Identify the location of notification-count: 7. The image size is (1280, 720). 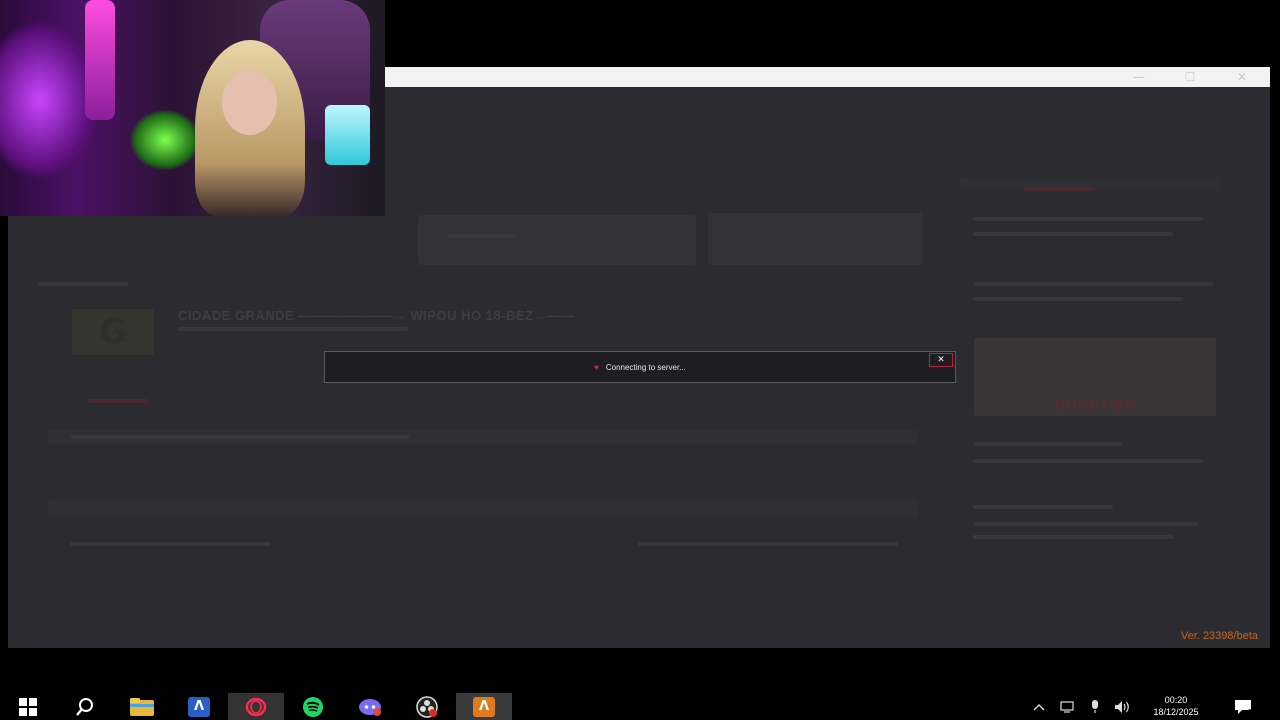
(1250, 711).